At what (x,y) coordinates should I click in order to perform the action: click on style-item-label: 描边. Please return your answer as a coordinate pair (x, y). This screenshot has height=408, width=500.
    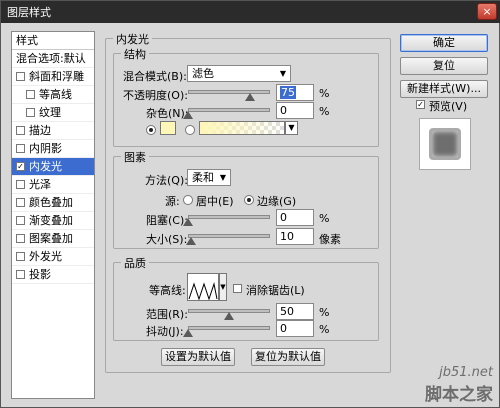
    Looking at the image, I should click on (40, 130).